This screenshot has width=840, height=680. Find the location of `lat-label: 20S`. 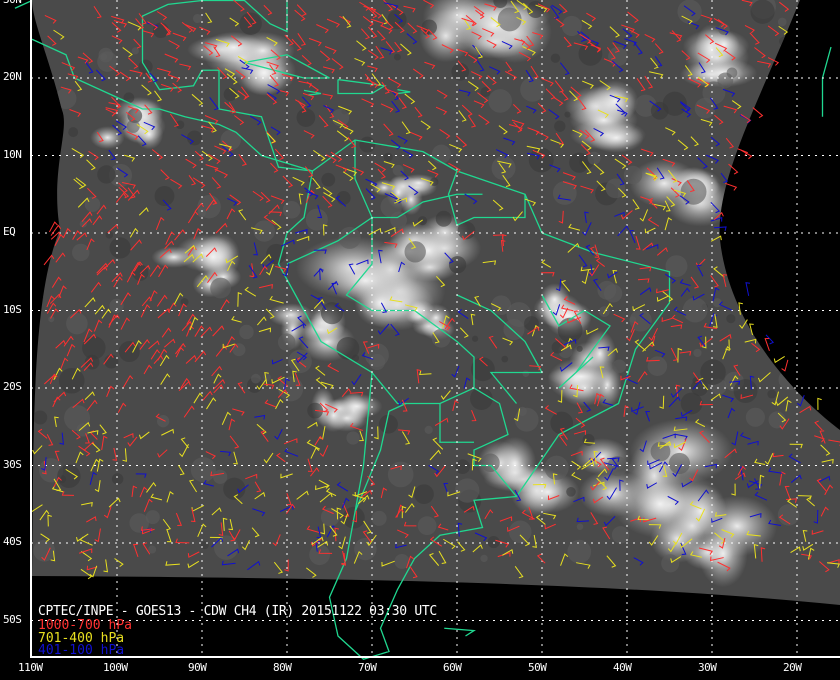

lat-label: 20S is located at coordinates (12, 386).